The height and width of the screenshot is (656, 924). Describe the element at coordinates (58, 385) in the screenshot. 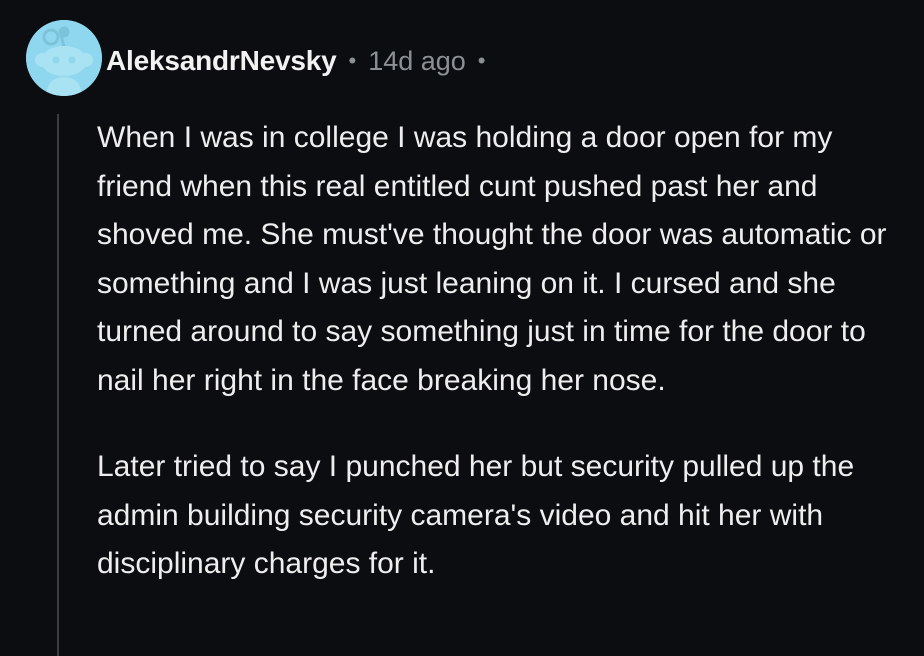

I see `thread-line` at that location.